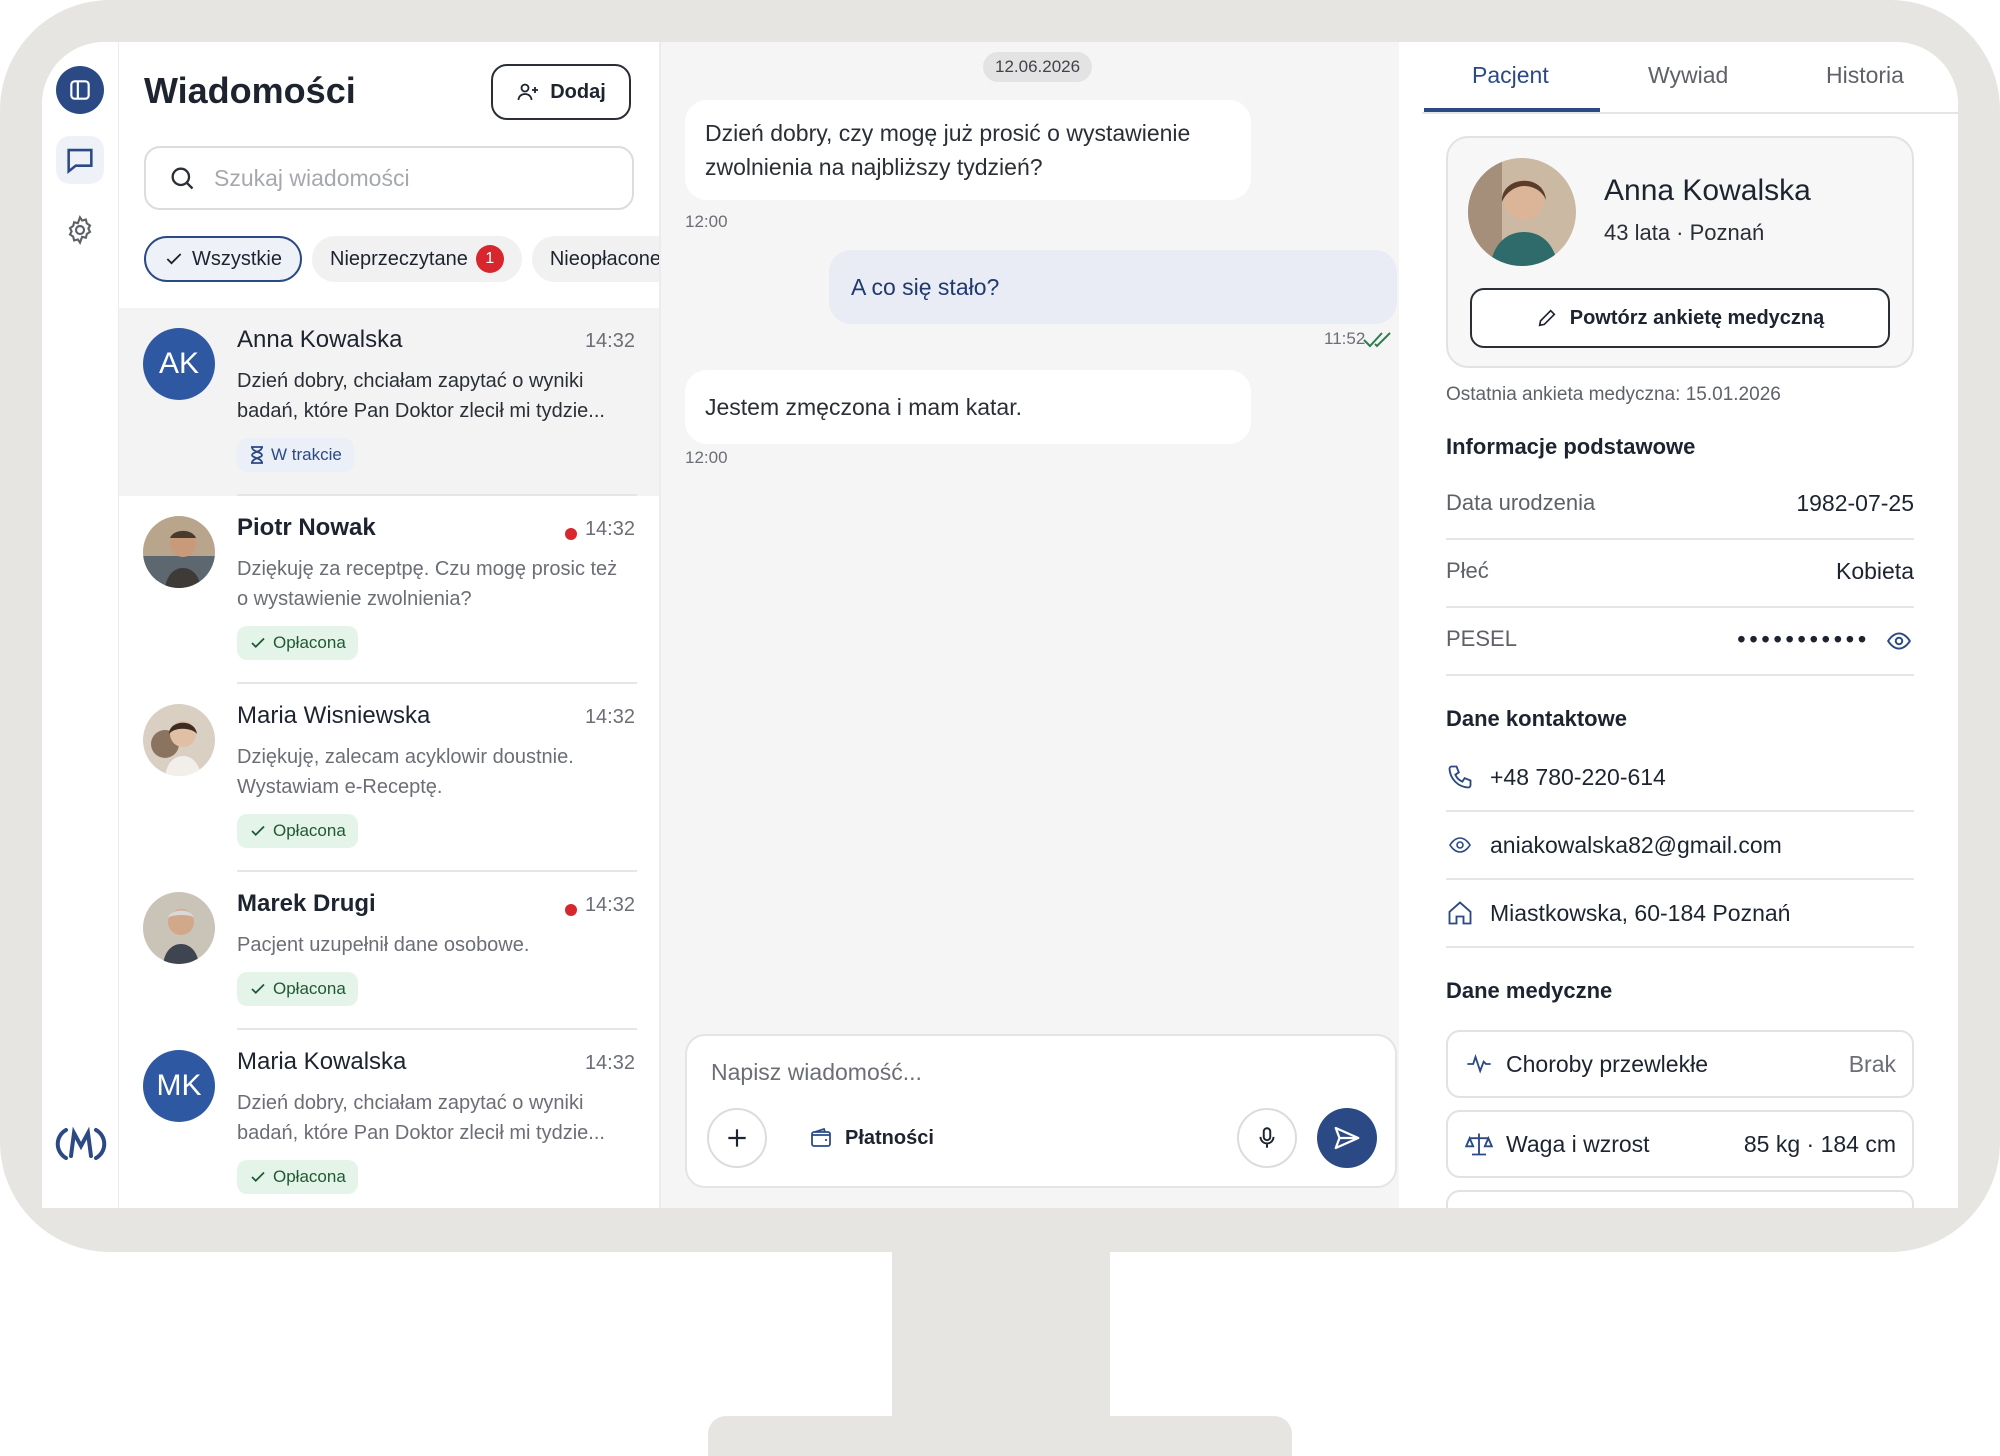 This screenshot has height=1456, width=2000. I want to click on medical-row-chronic: Choroby przewlekłe Brak, so click(1680, 1064).